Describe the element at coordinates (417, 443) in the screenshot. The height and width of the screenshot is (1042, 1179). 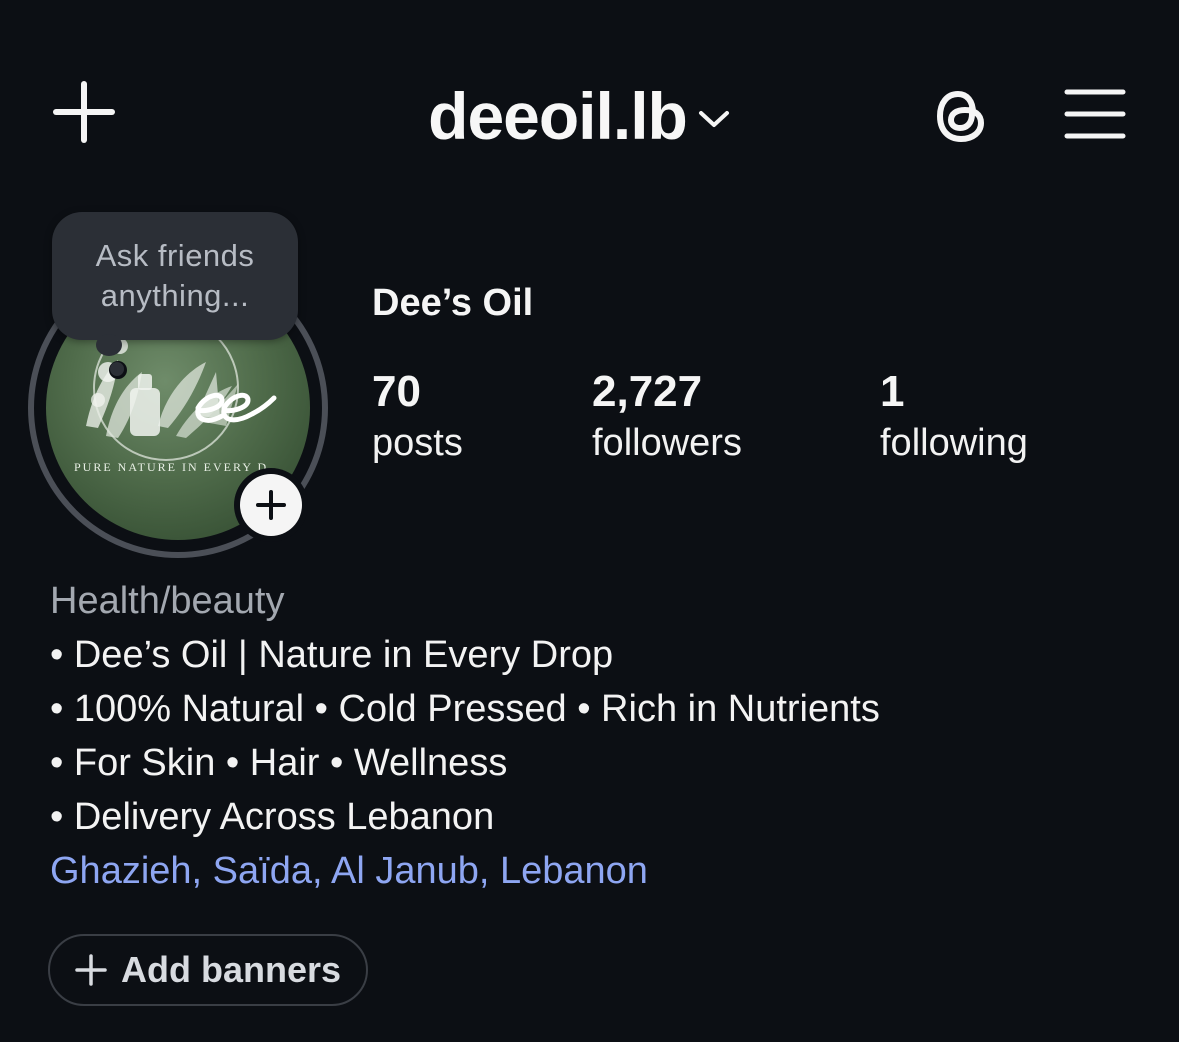
I see `stat-label: posts` at that location.